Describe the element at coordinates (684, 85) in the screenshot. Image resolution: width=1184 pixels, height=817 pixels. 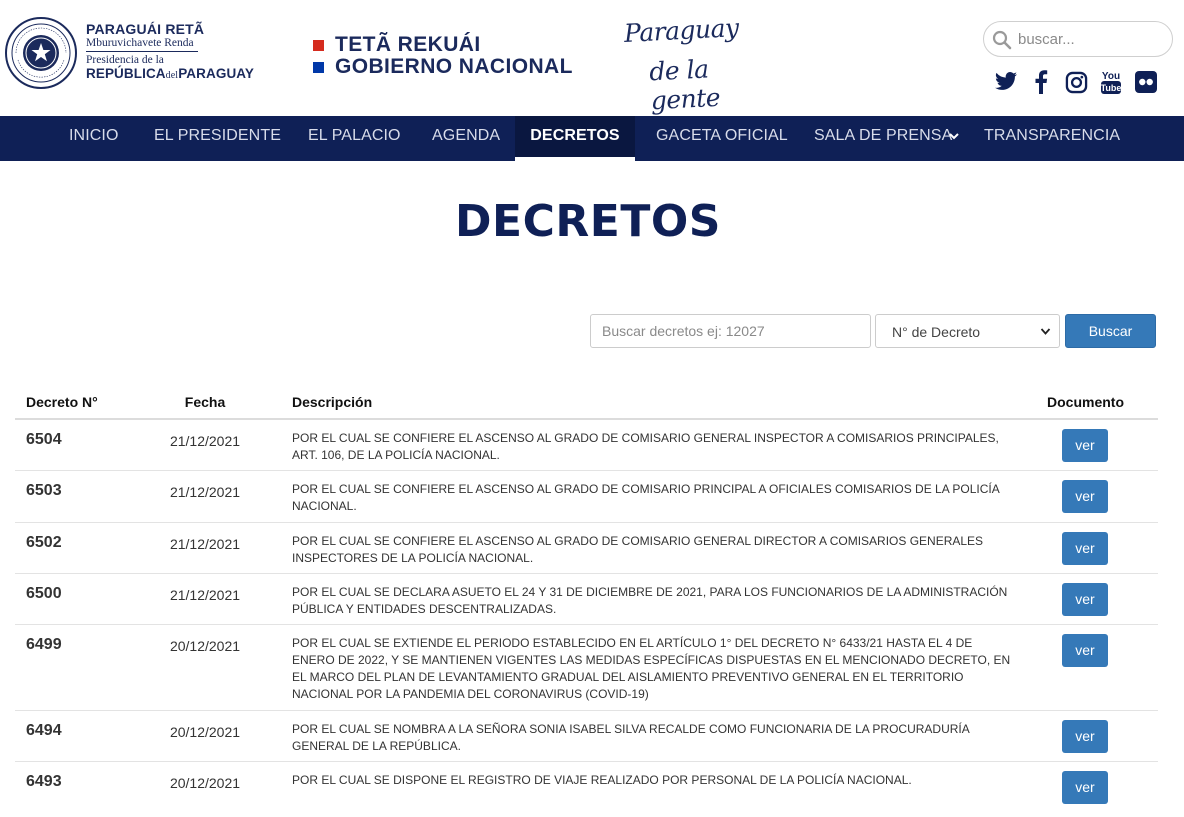
I see `campaign-line2: de la gente` at that location.